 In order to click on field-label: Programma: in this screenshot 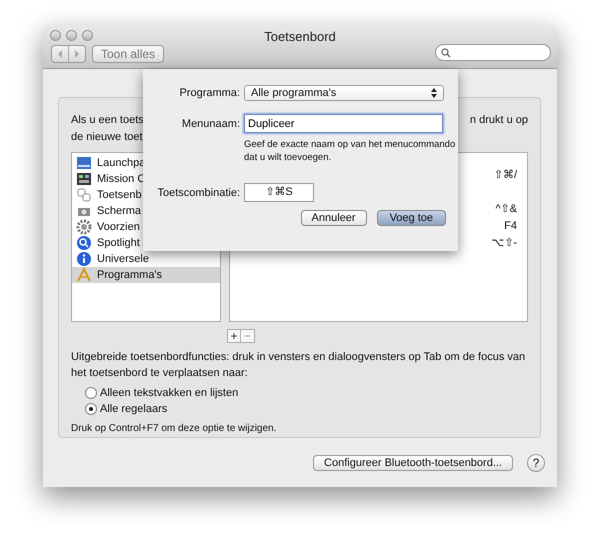, I will do `click(209, 93)`.